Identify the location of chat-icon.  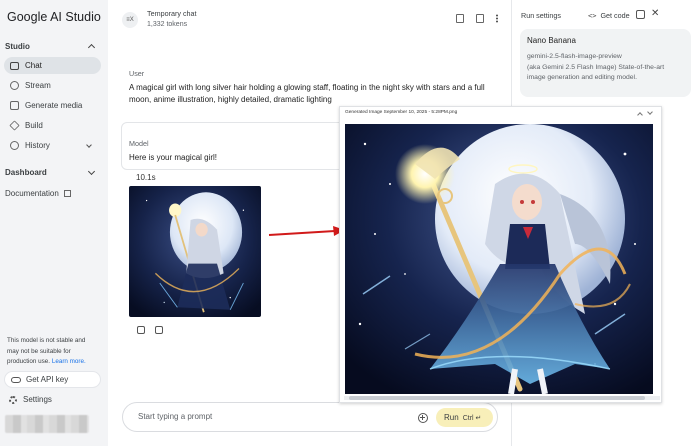
(14, 65).